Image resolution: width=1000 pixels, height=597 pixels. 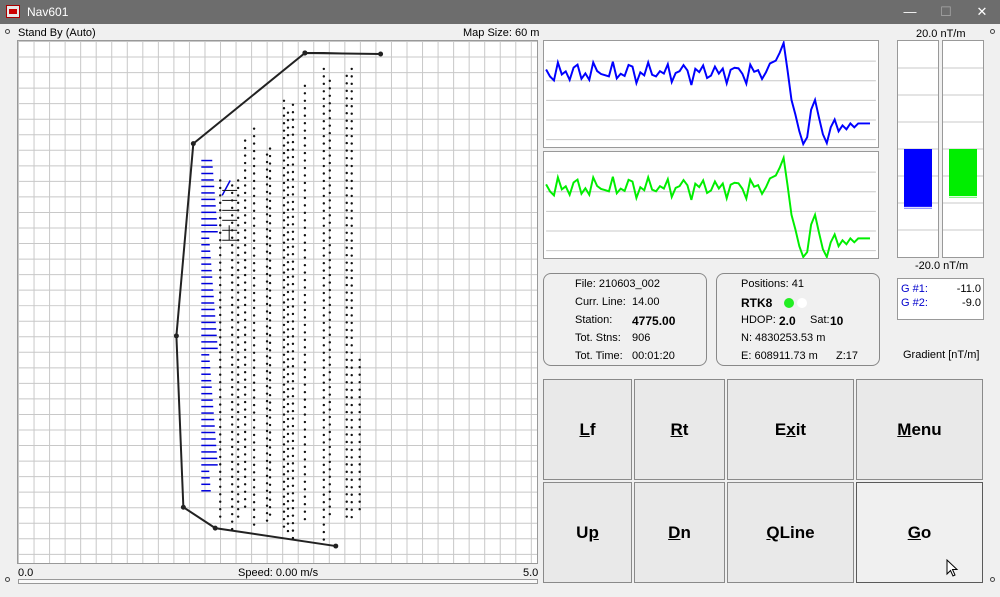 What do you see at coordinates (847, 356) in the screenshot?
I see `utm-zone: Z:17` at bounding box center [847, 356].